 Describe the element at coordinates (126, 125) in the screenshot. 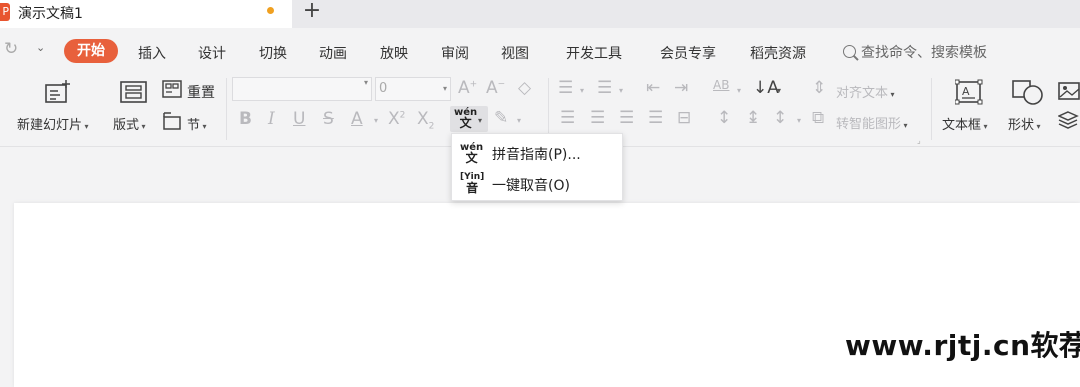

I see `layout-text: 版式` at that location.